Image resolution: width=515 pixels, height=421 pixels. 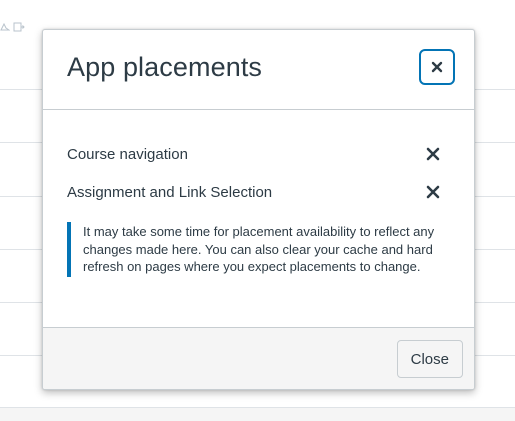 What do you see at coordinates (5, 26) in the screenshot?
I see `background-icon` at bounding box center [5, 26].